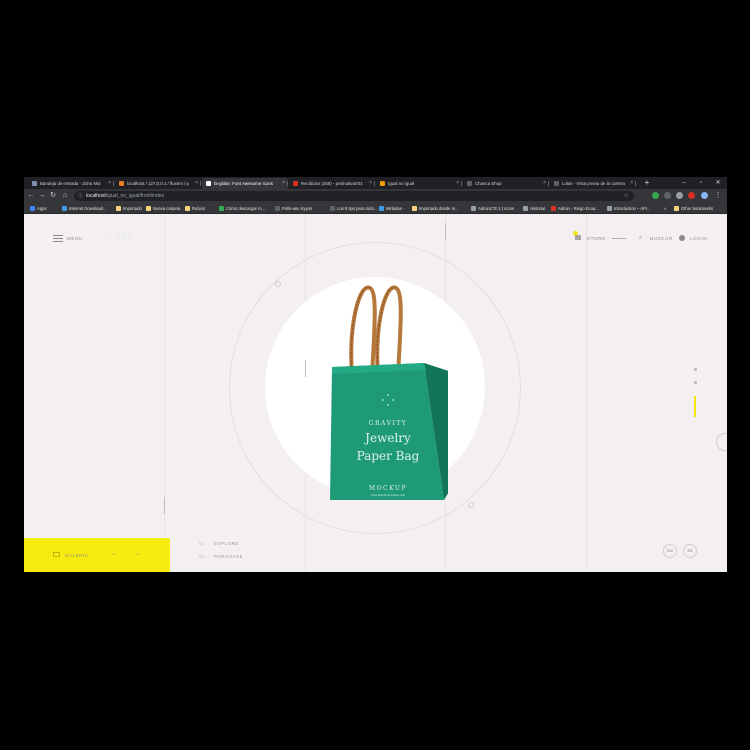  I want to click on slide-active-indicator, so click(695, 406).